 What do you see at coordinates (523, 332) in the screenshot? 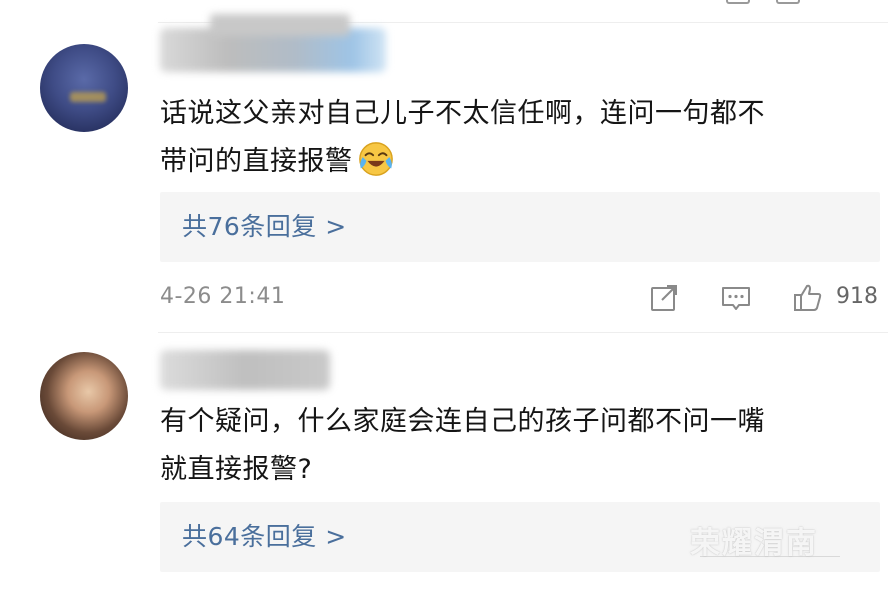
I see `comment-divider` at bounding box center [523, 332].